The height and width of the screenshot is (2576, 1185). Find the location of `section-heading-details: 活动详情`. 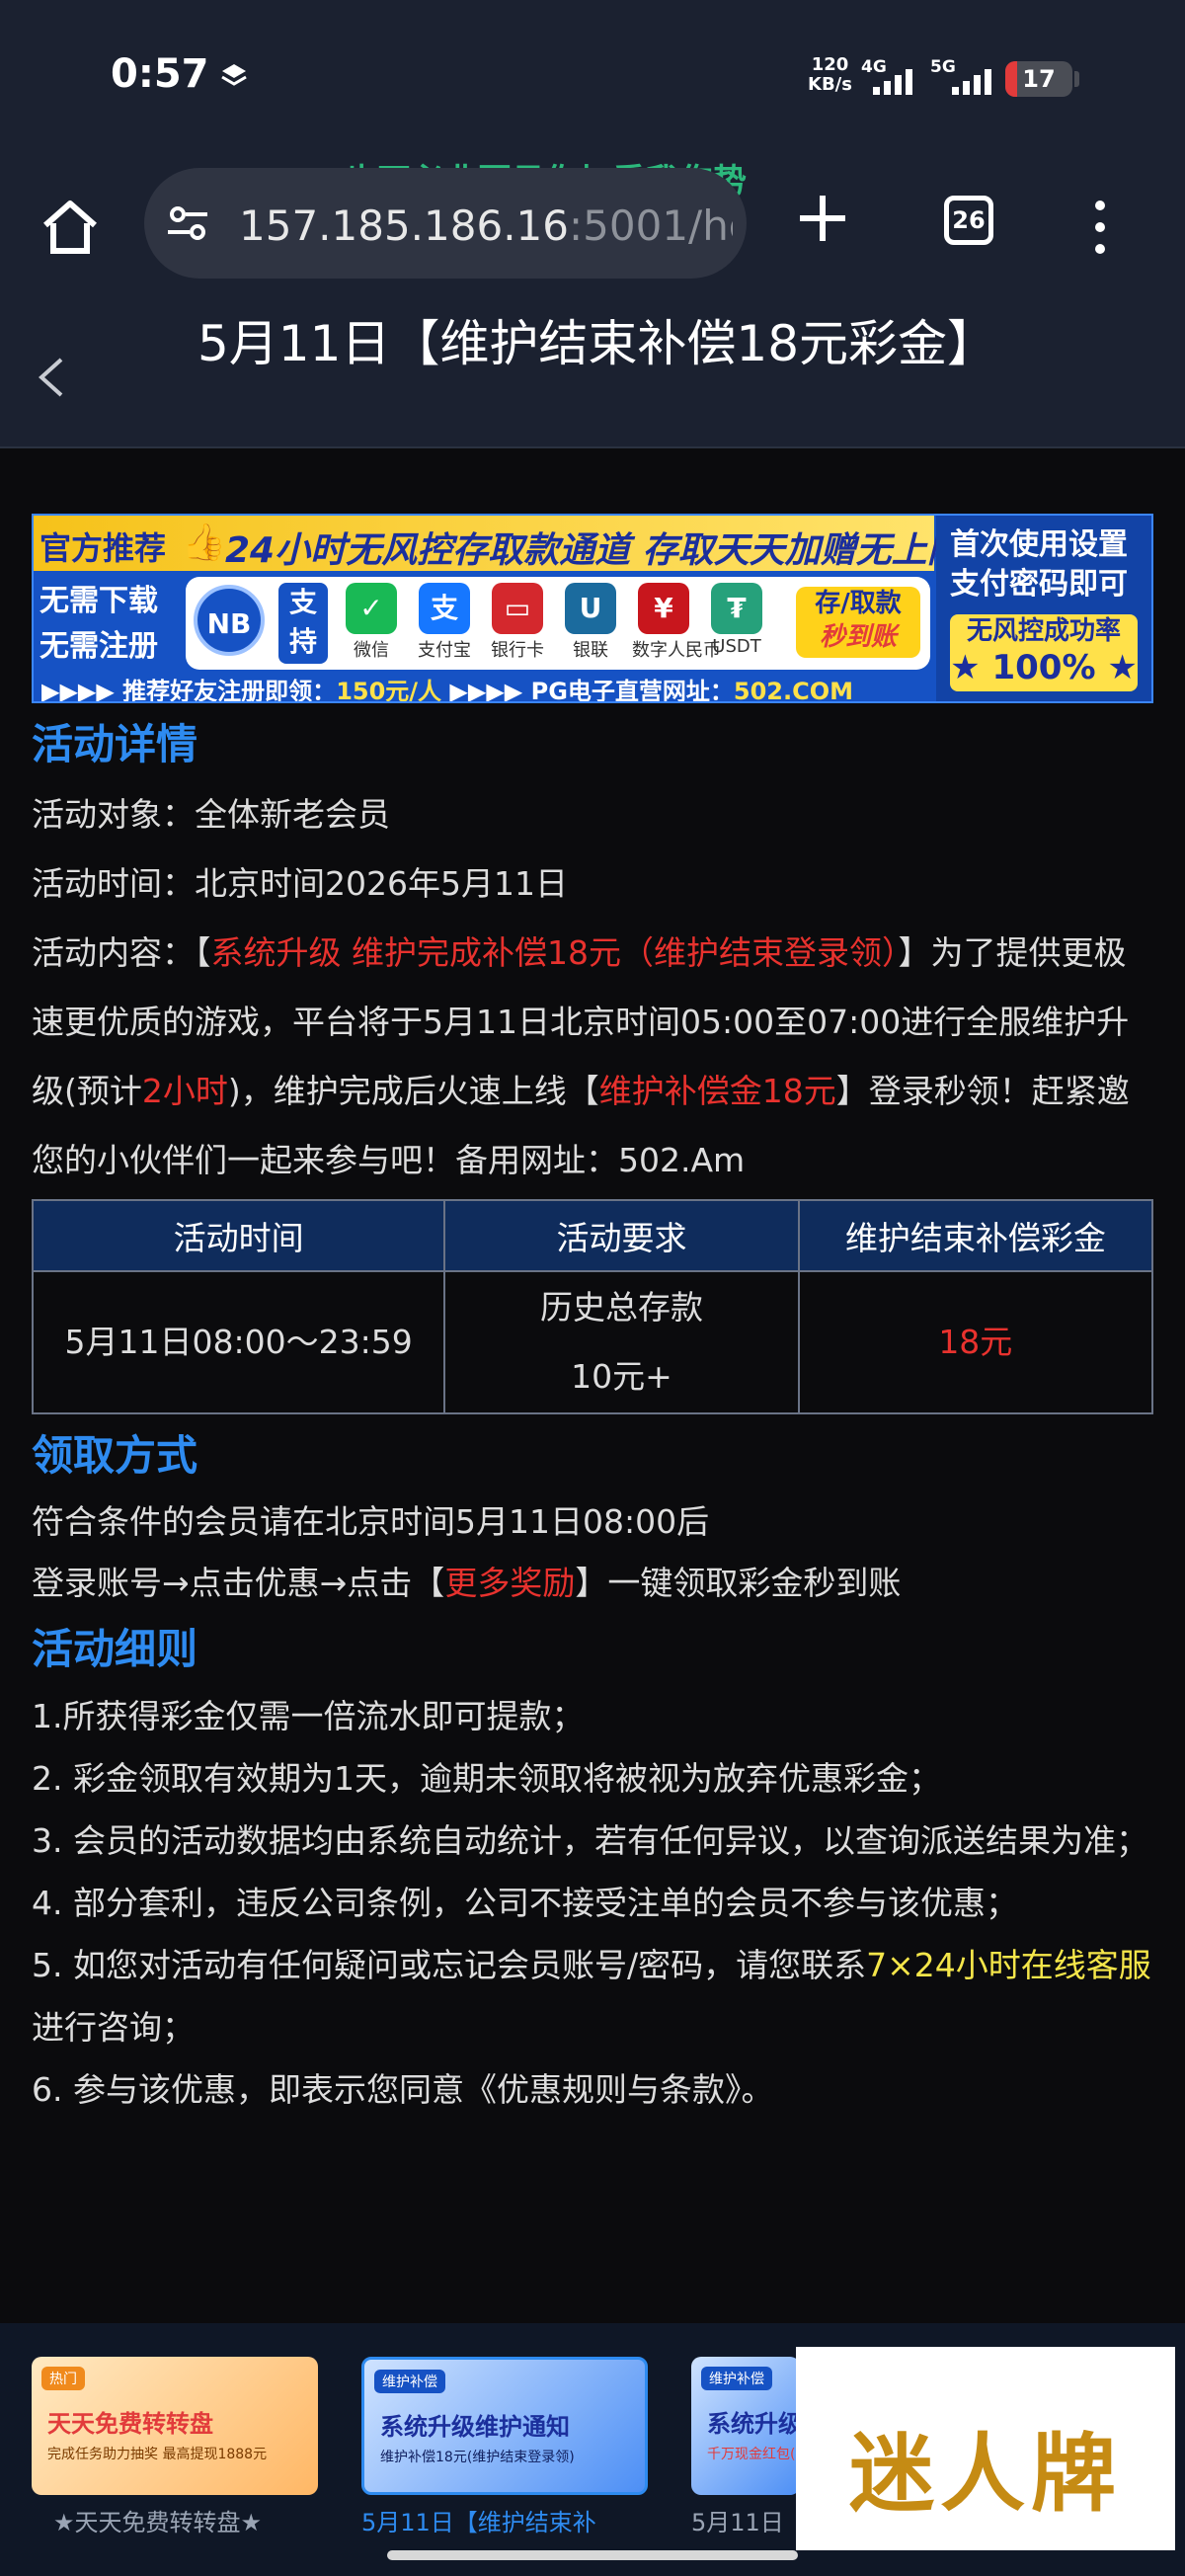

section-heading-details: 活动详情 is located at coordinates (115, 744).